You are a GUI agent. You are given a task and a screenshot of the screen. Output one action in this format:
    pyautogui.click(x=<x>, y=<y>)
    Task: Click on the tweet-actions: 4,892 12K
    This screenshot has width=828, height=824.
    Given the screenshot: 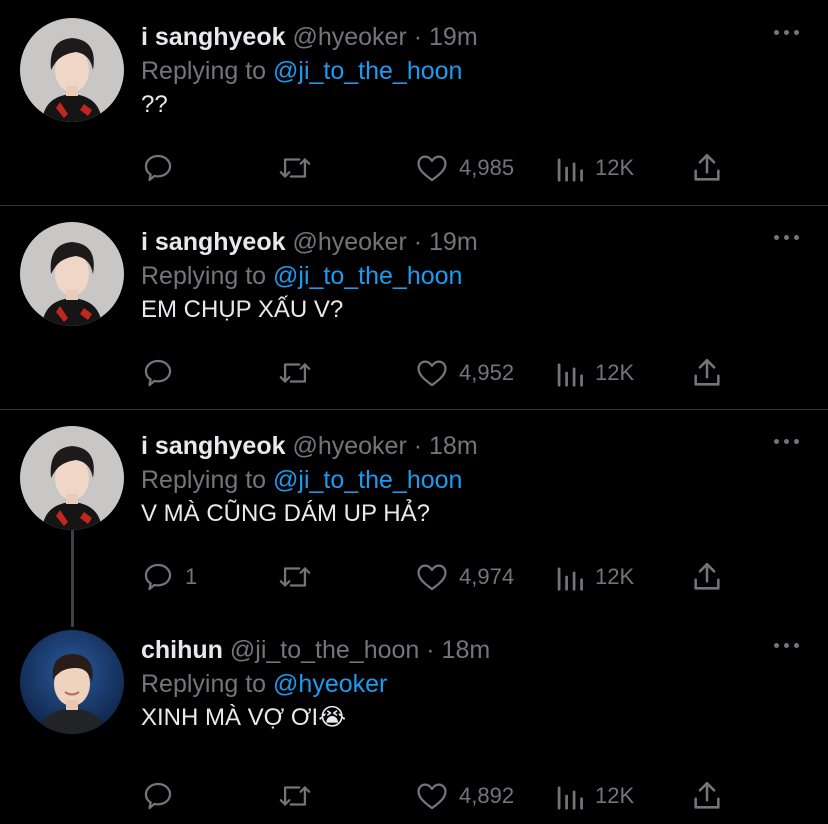 What is the action you would take?
    pyautogui.click(x=414, y=796)
    